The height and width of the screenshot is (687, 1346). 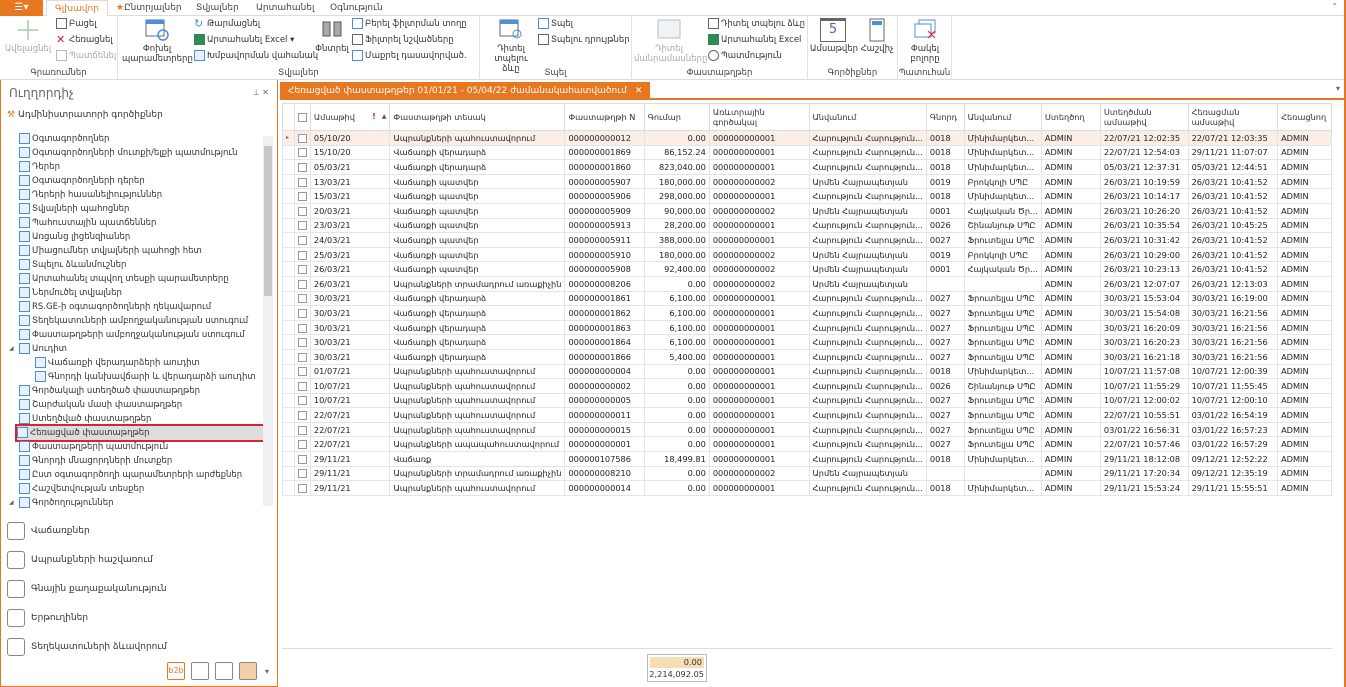 What do you see at coordinates (403, 40) in the screenshot?
I see `filter-marked-button: Ֆիլտրել նշվածները` at bounding box center [403, 40].